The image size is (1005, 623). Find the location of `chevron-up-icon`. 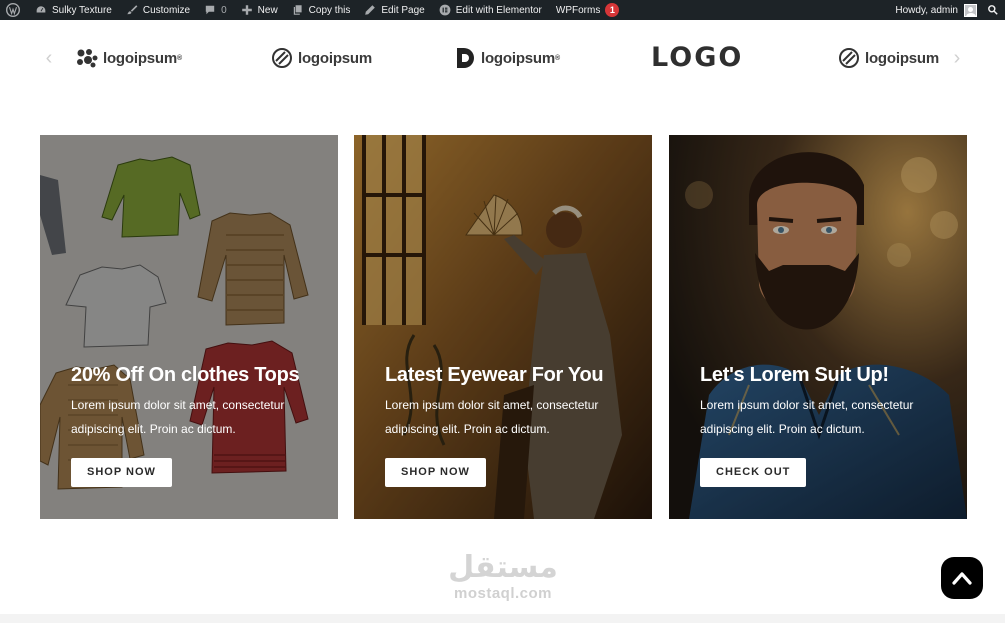

chevron-up-icon is located at coordinates (962, 578).